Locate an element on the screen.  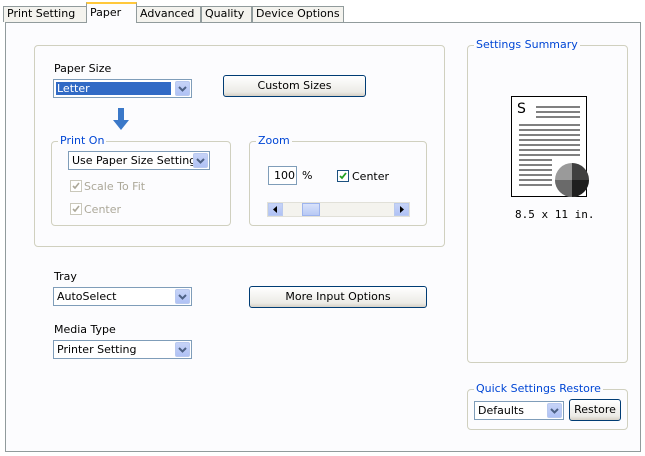
zoom-slider-thumb is located at coordinates (311, 209).